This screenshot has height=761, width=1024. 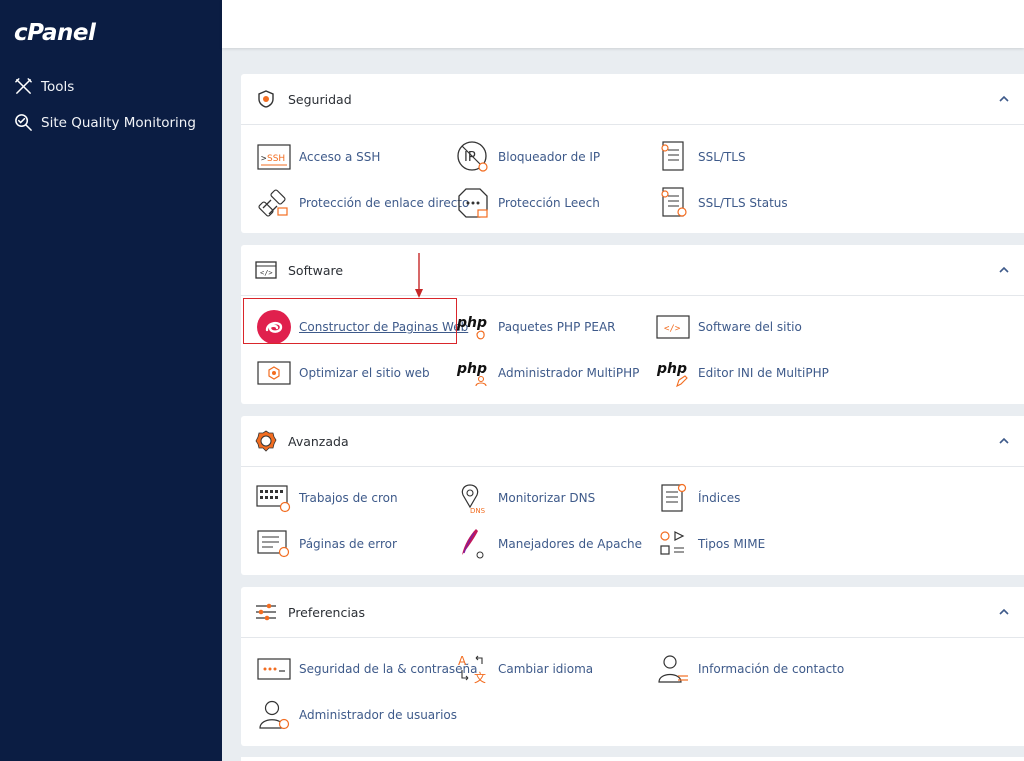 I want to click on item-label: Software del sitio, so click(x=750, y=327).